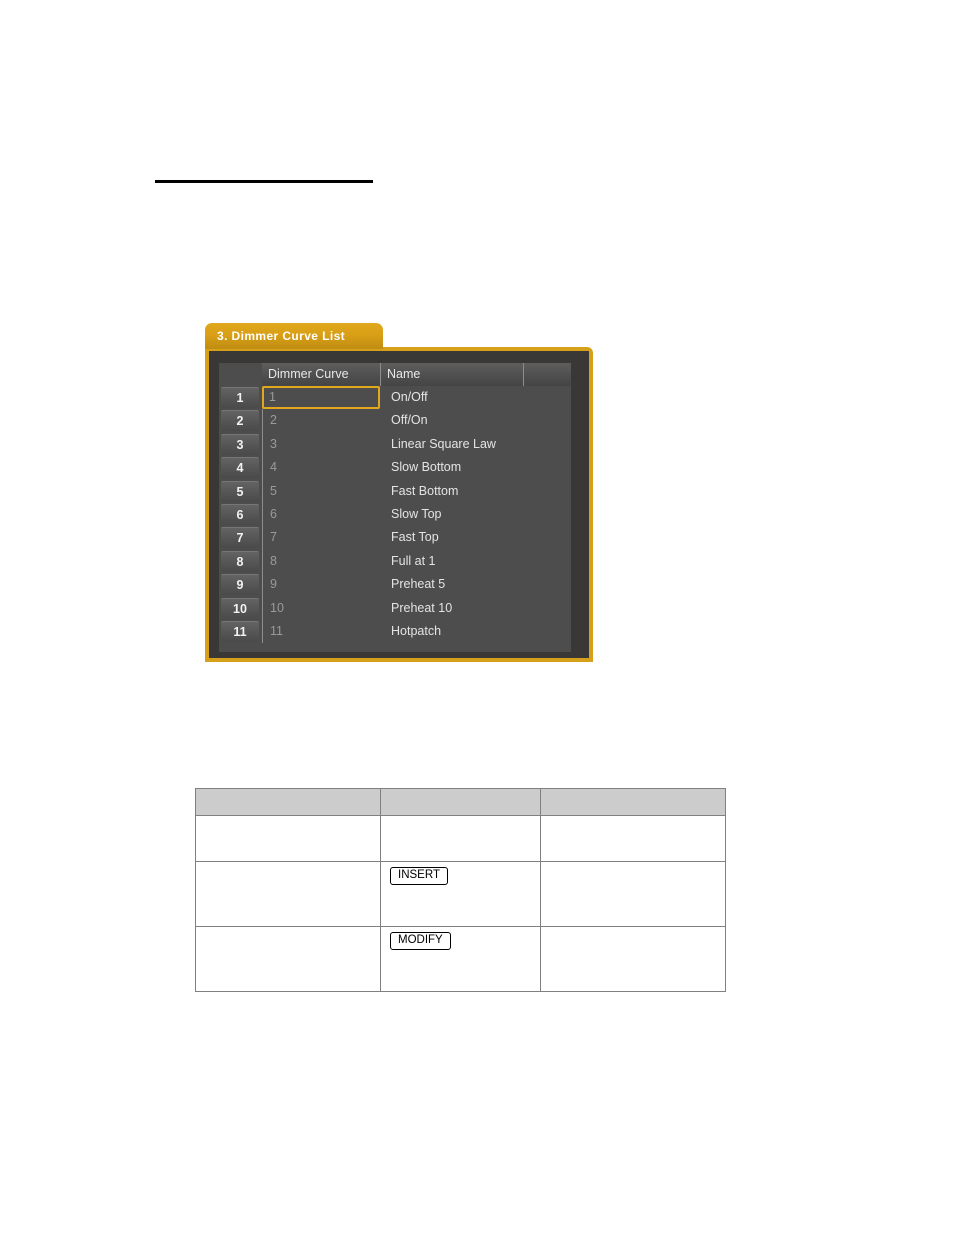  I want to click on reference-cell-action: MODIFY, so click(460, 959).